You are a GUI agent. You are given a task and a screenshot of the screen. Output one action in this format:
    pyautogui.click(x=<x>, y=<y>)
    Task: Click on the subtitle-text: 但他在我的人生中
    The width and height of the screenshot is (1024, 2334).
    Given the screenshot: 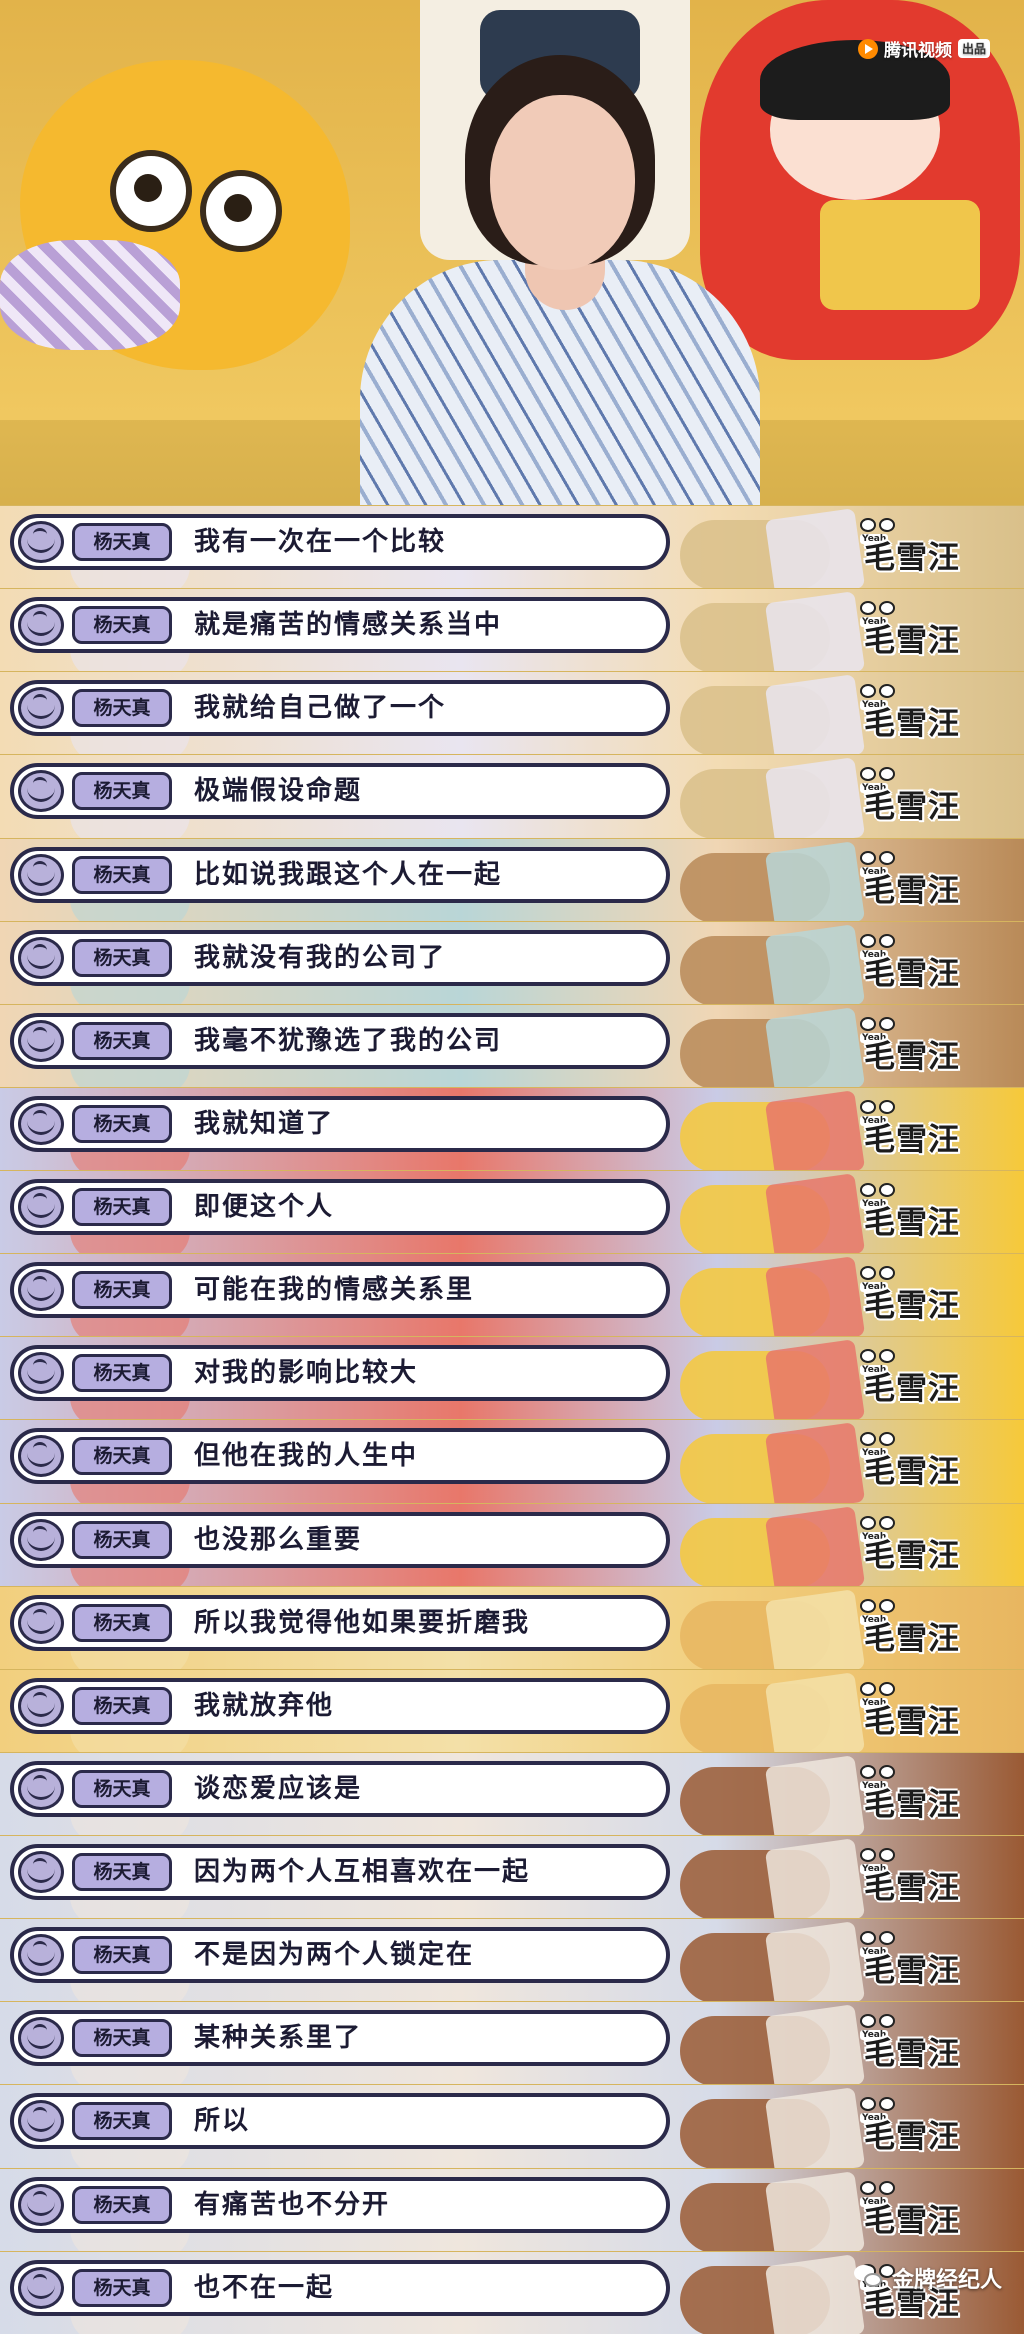 What is the action you would take?
    pyautogui.click(x=306, y=1456)
    